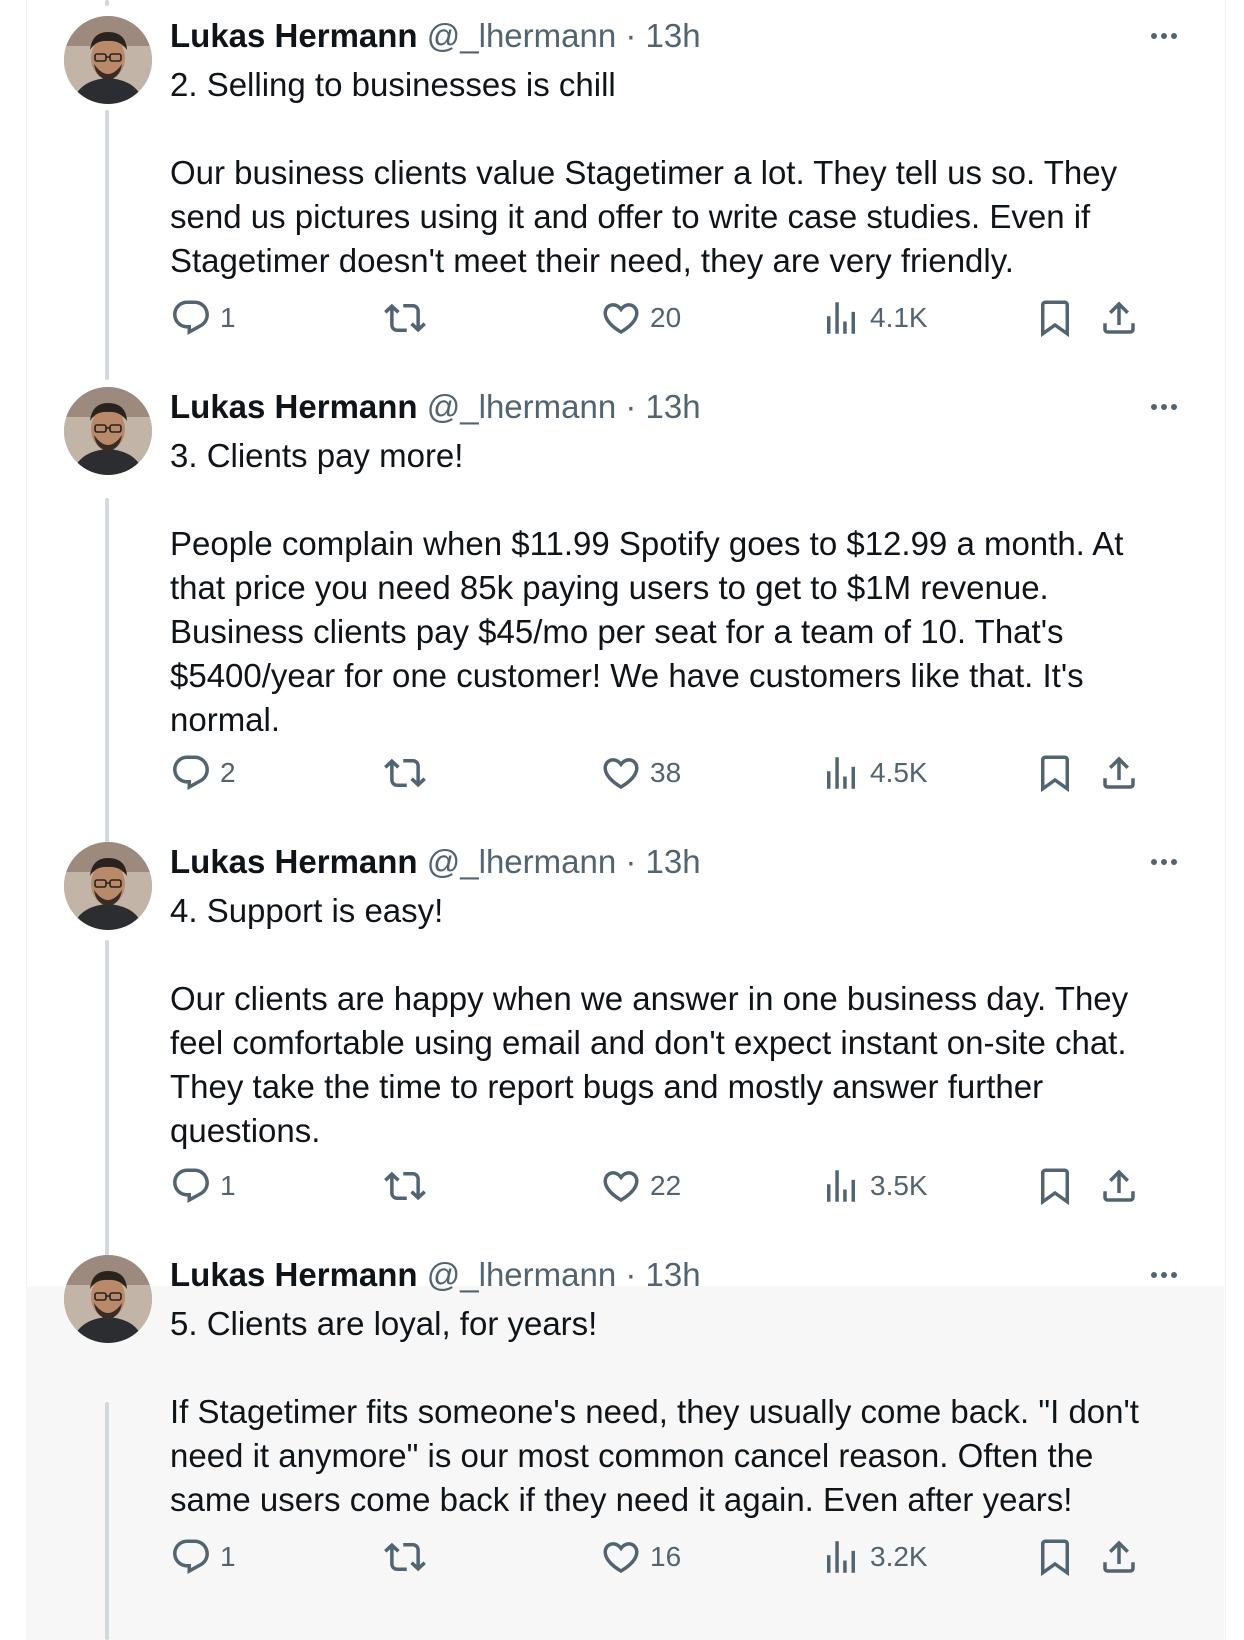 The image size is (1244, 1640). I want to click on like-count: 16, so click(666, 1556).